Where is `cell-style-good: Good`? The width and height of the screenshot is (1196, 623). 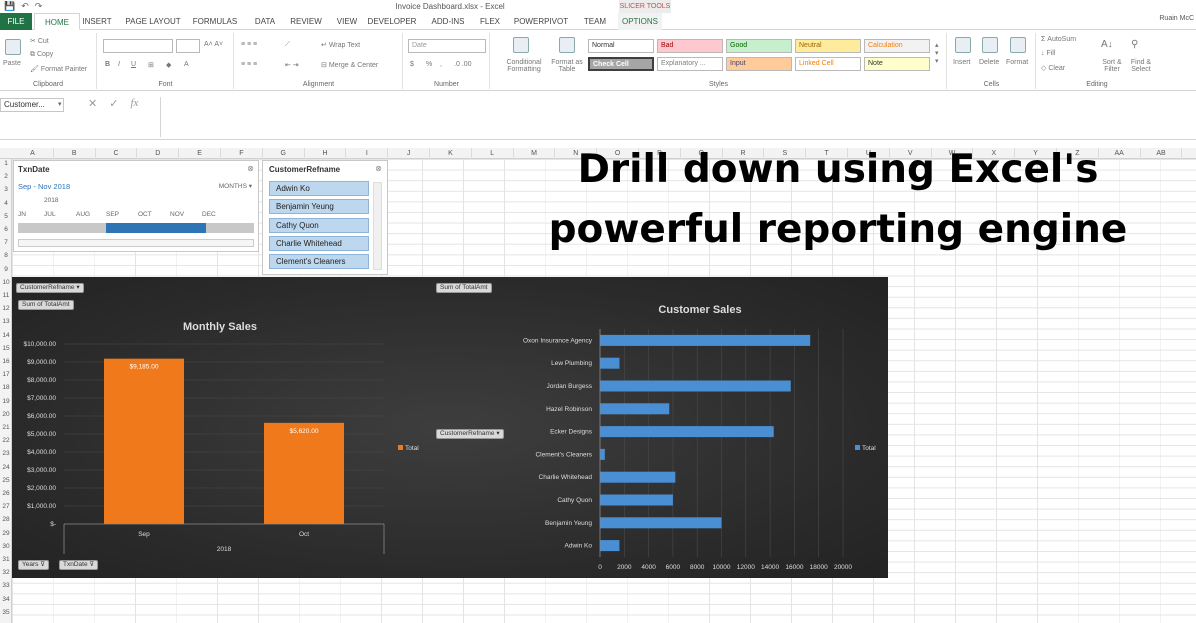 cell-style-good: Good is located at coordinates (759, 46).